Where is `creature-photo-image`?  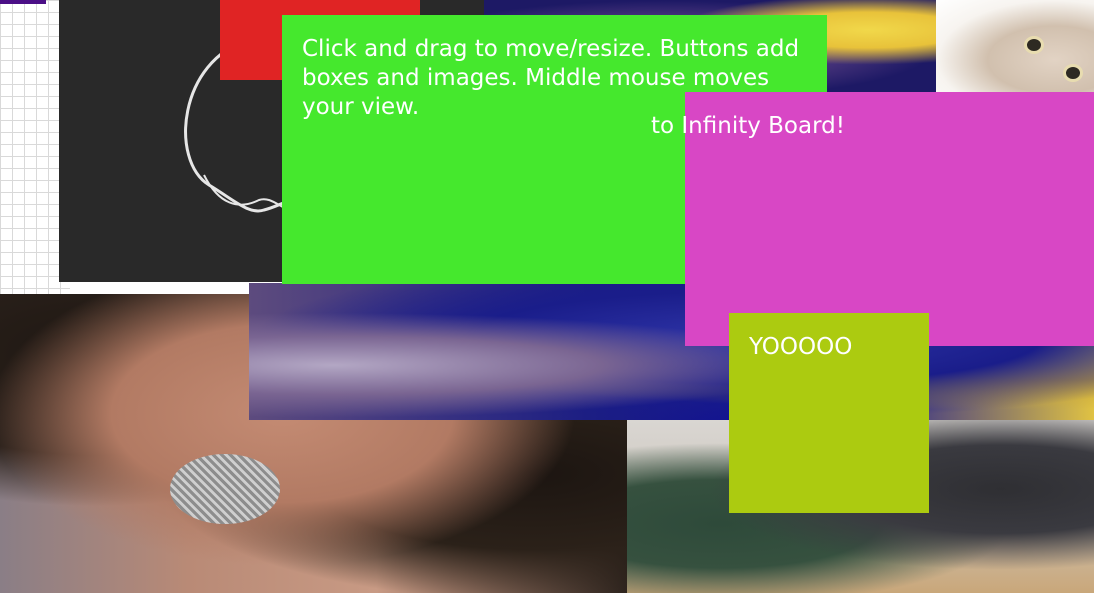
creature-photo-image is located at coordinates (1015, 46).